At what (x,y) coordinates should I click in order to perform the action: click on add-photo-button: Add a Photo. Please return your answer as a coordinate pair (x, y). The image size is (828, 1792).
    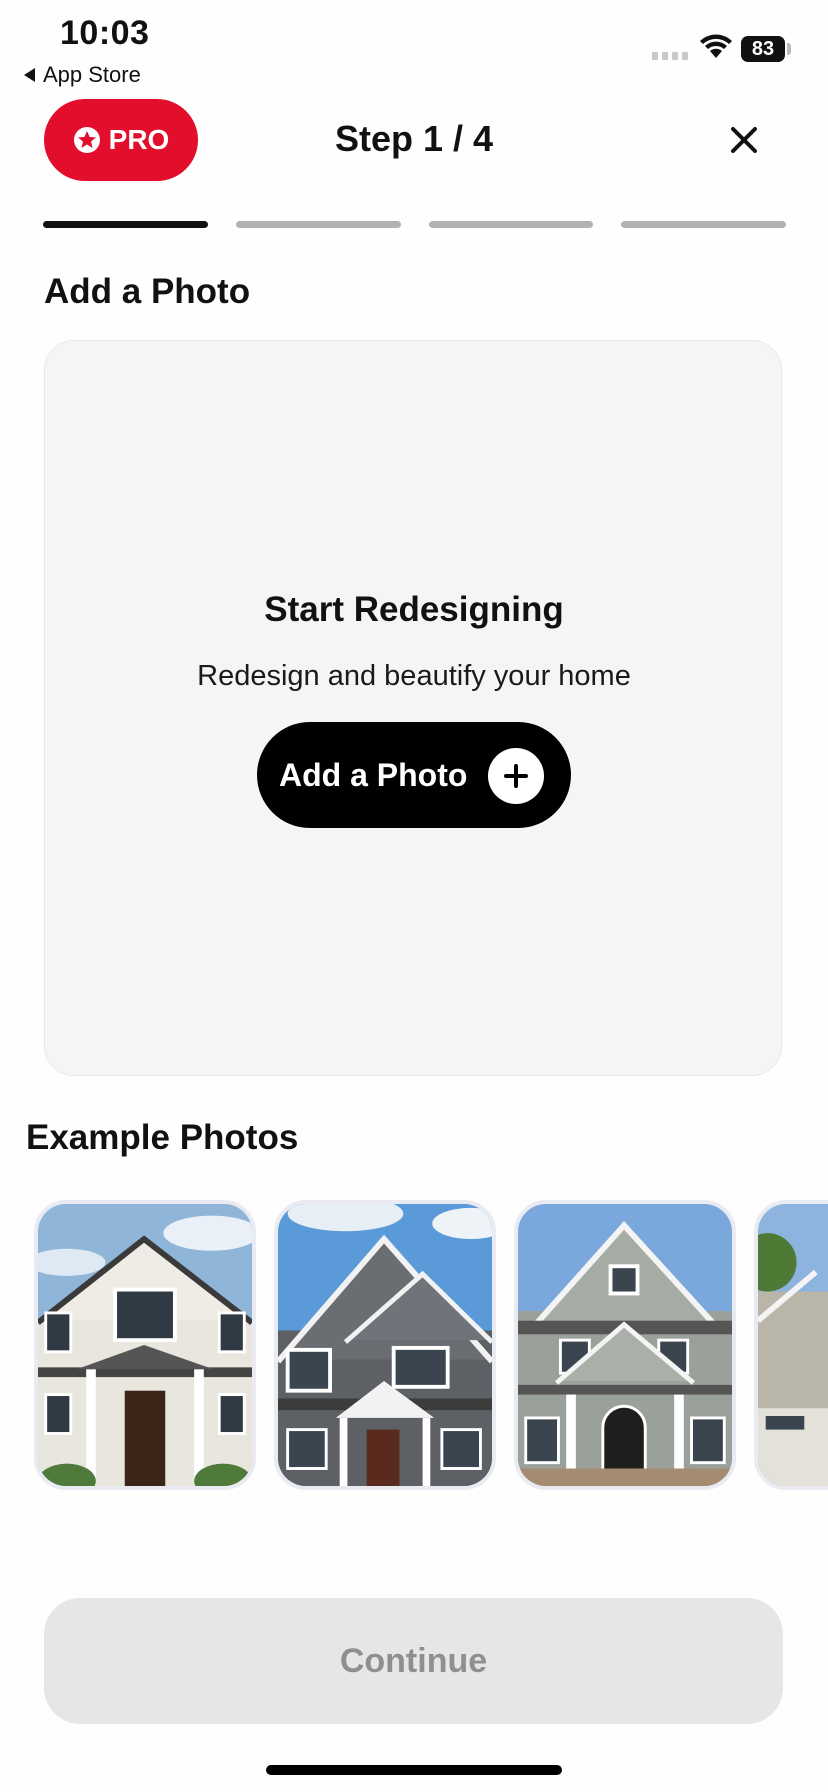
    Looking at the image, I should click on (414, 775).